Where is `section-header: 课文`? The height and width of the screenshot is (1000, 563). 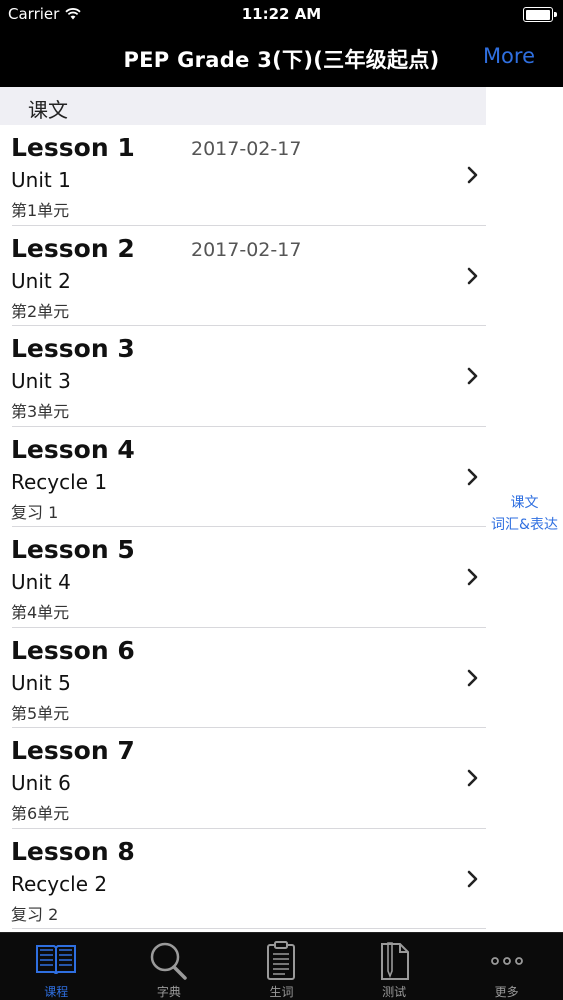
section-header: 课文 is located at coordinates (243, 106).